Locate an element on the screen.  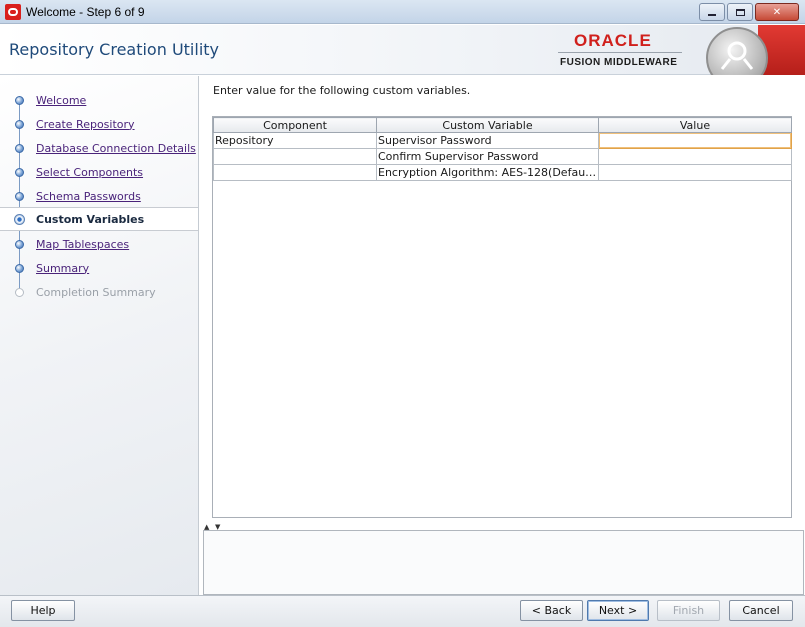
window-titlebar: Welcome - Step 6 of 9 ✕ is located at coordinates (402, 12).